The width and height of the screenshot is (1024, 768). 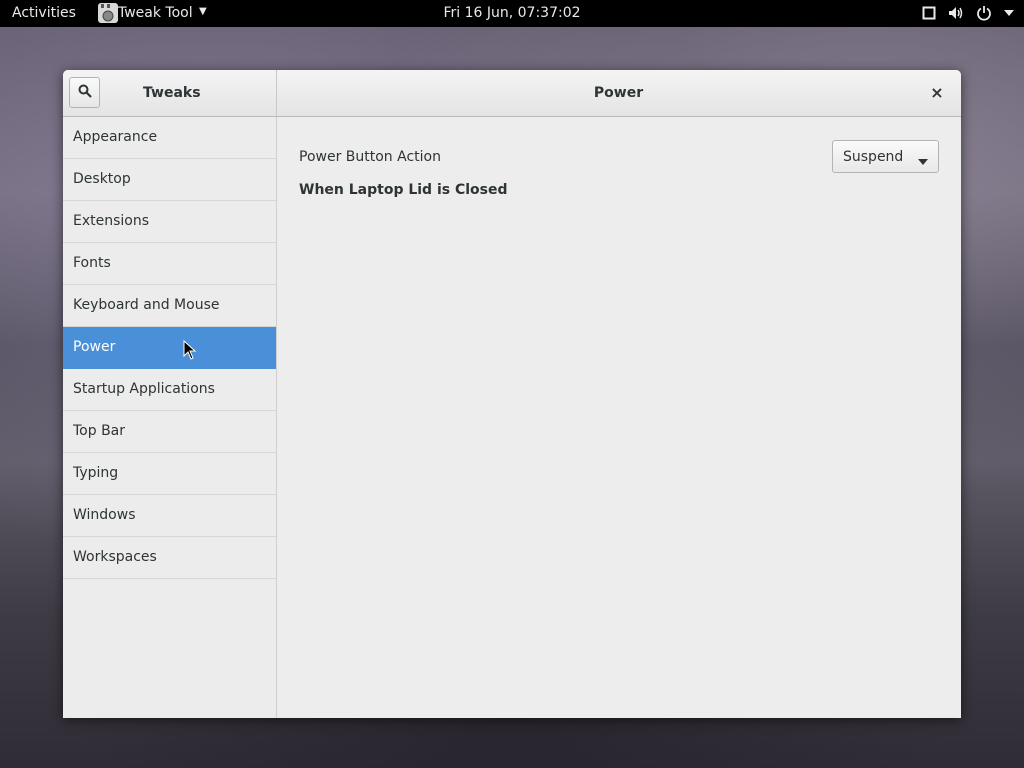 I want to click on power-icon, so click(x=984, y=13).